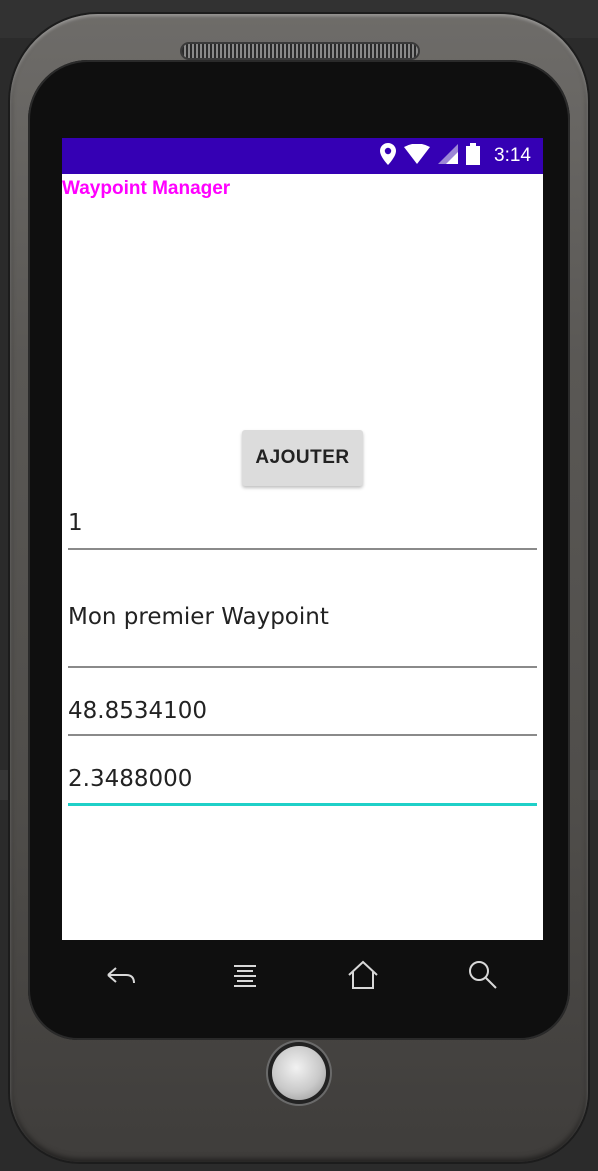 The image size is (598, 1171). Describe the element at coordinates (302, 786) in the screenshot. I see `longitude-field: 2.3488000` at that location.